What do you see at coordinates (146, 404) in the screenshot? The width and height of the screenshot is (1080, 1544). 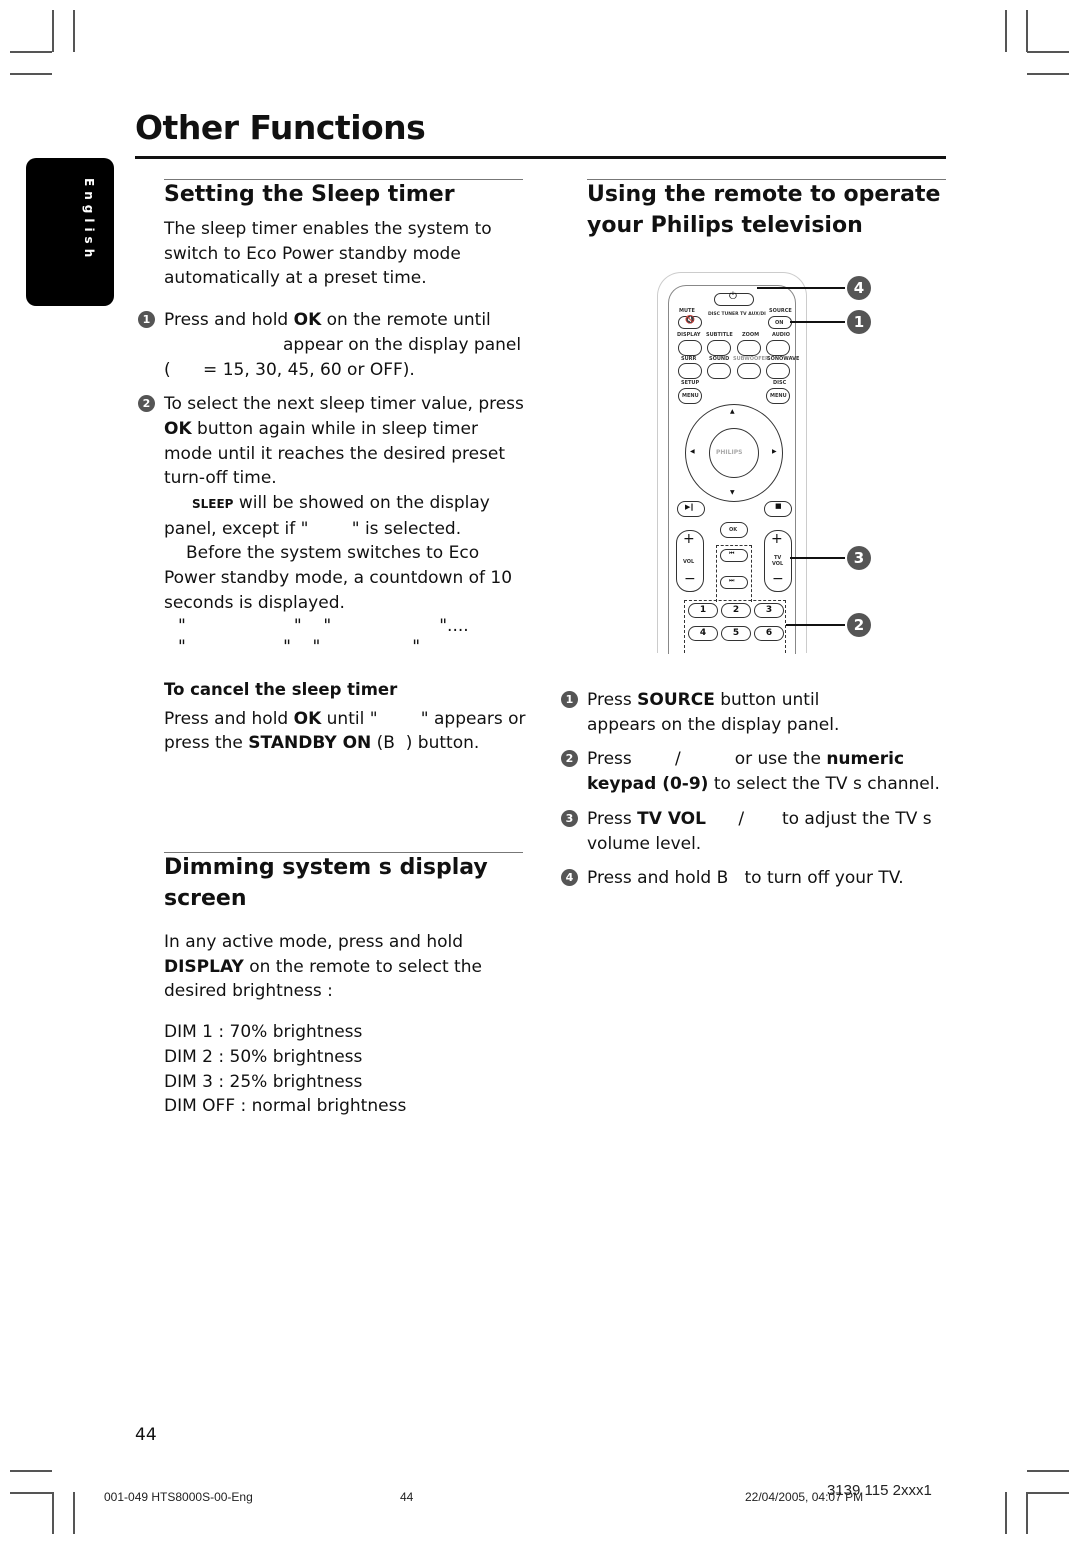 I see `step-number-badge: 2` at bounding box center [146, 404].